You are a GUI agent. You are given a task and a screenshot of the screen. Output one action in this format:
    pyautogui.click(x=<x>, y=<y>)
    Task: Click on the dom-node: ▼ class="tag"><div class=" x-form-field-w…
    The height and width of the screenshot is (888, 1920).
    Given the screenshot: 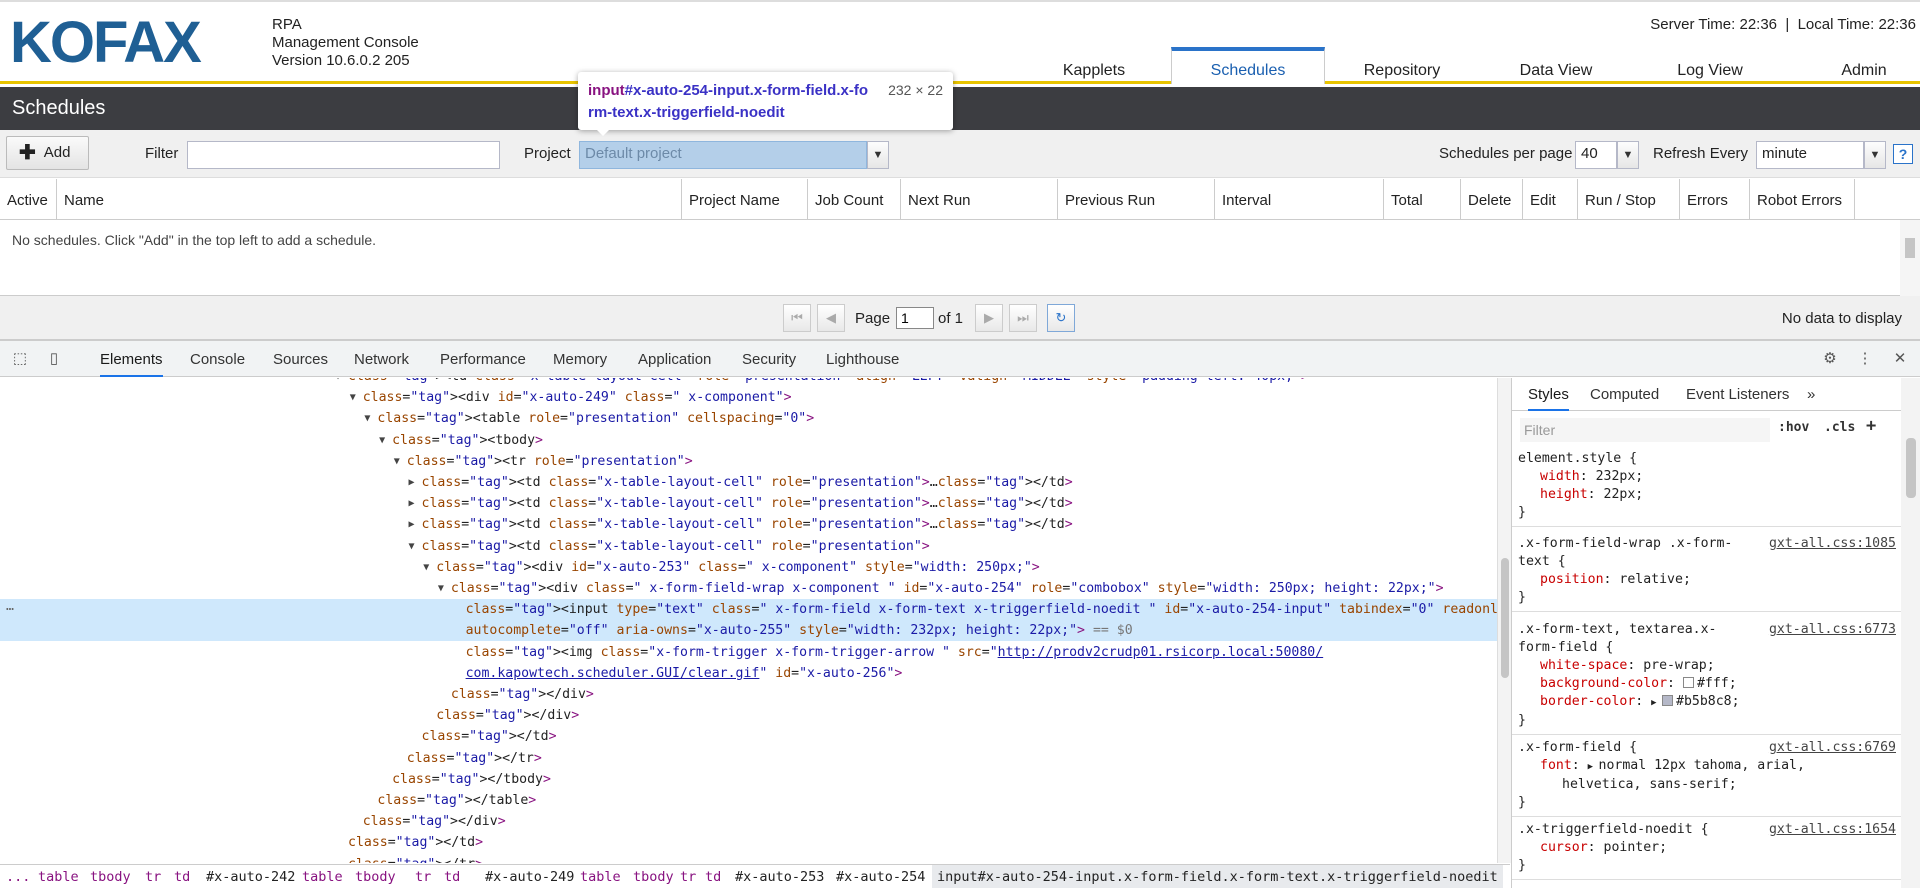 What is the action you would take?
    pyautogui.click(x=748, y=588)
    